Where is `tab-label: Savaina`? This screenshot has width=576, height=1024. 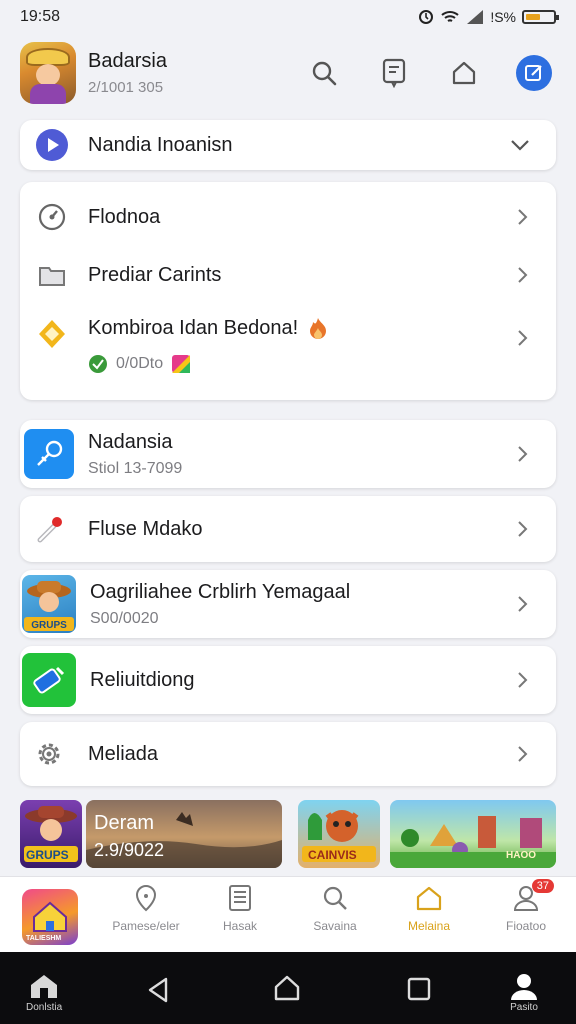
tab-label: Savaina is located at coordinates (335, 926).